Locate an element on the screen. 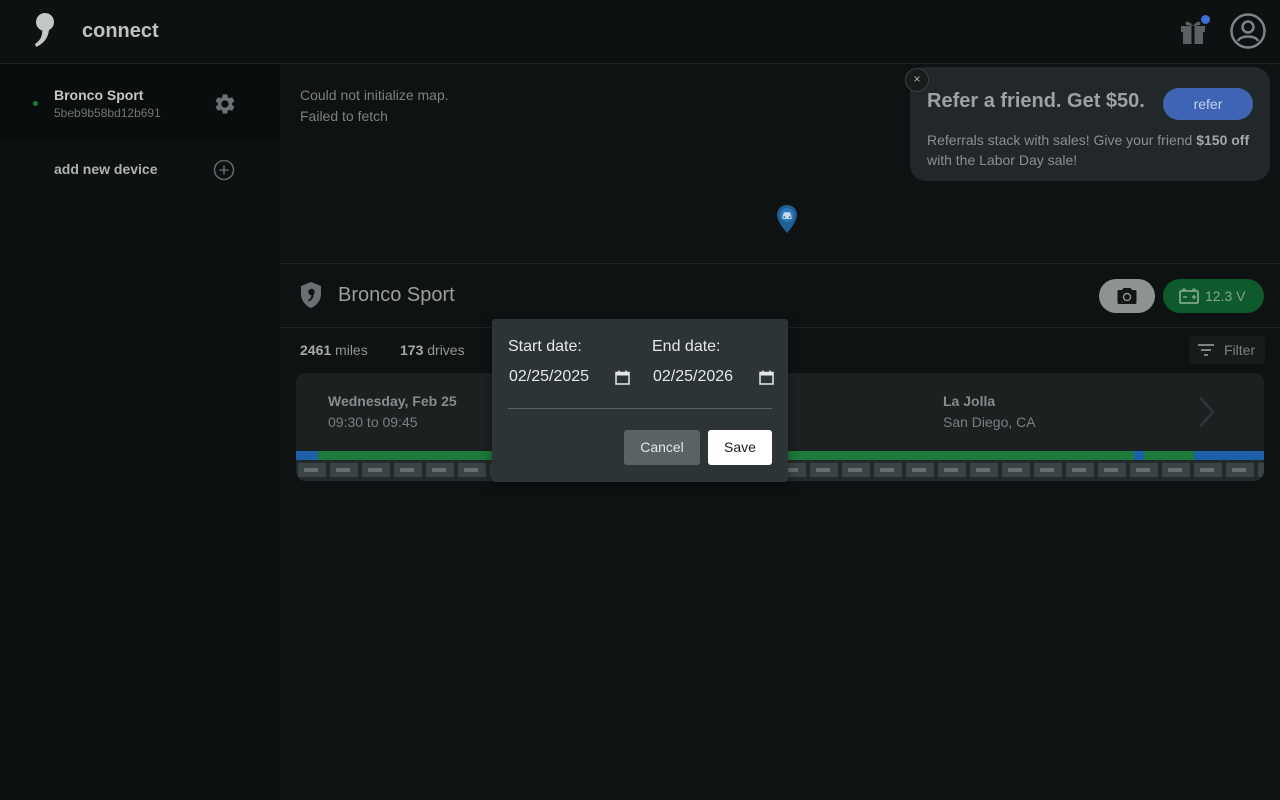 This screenshot has width=1280, height=800. dialog-divider is located at coordinates (640, 408).